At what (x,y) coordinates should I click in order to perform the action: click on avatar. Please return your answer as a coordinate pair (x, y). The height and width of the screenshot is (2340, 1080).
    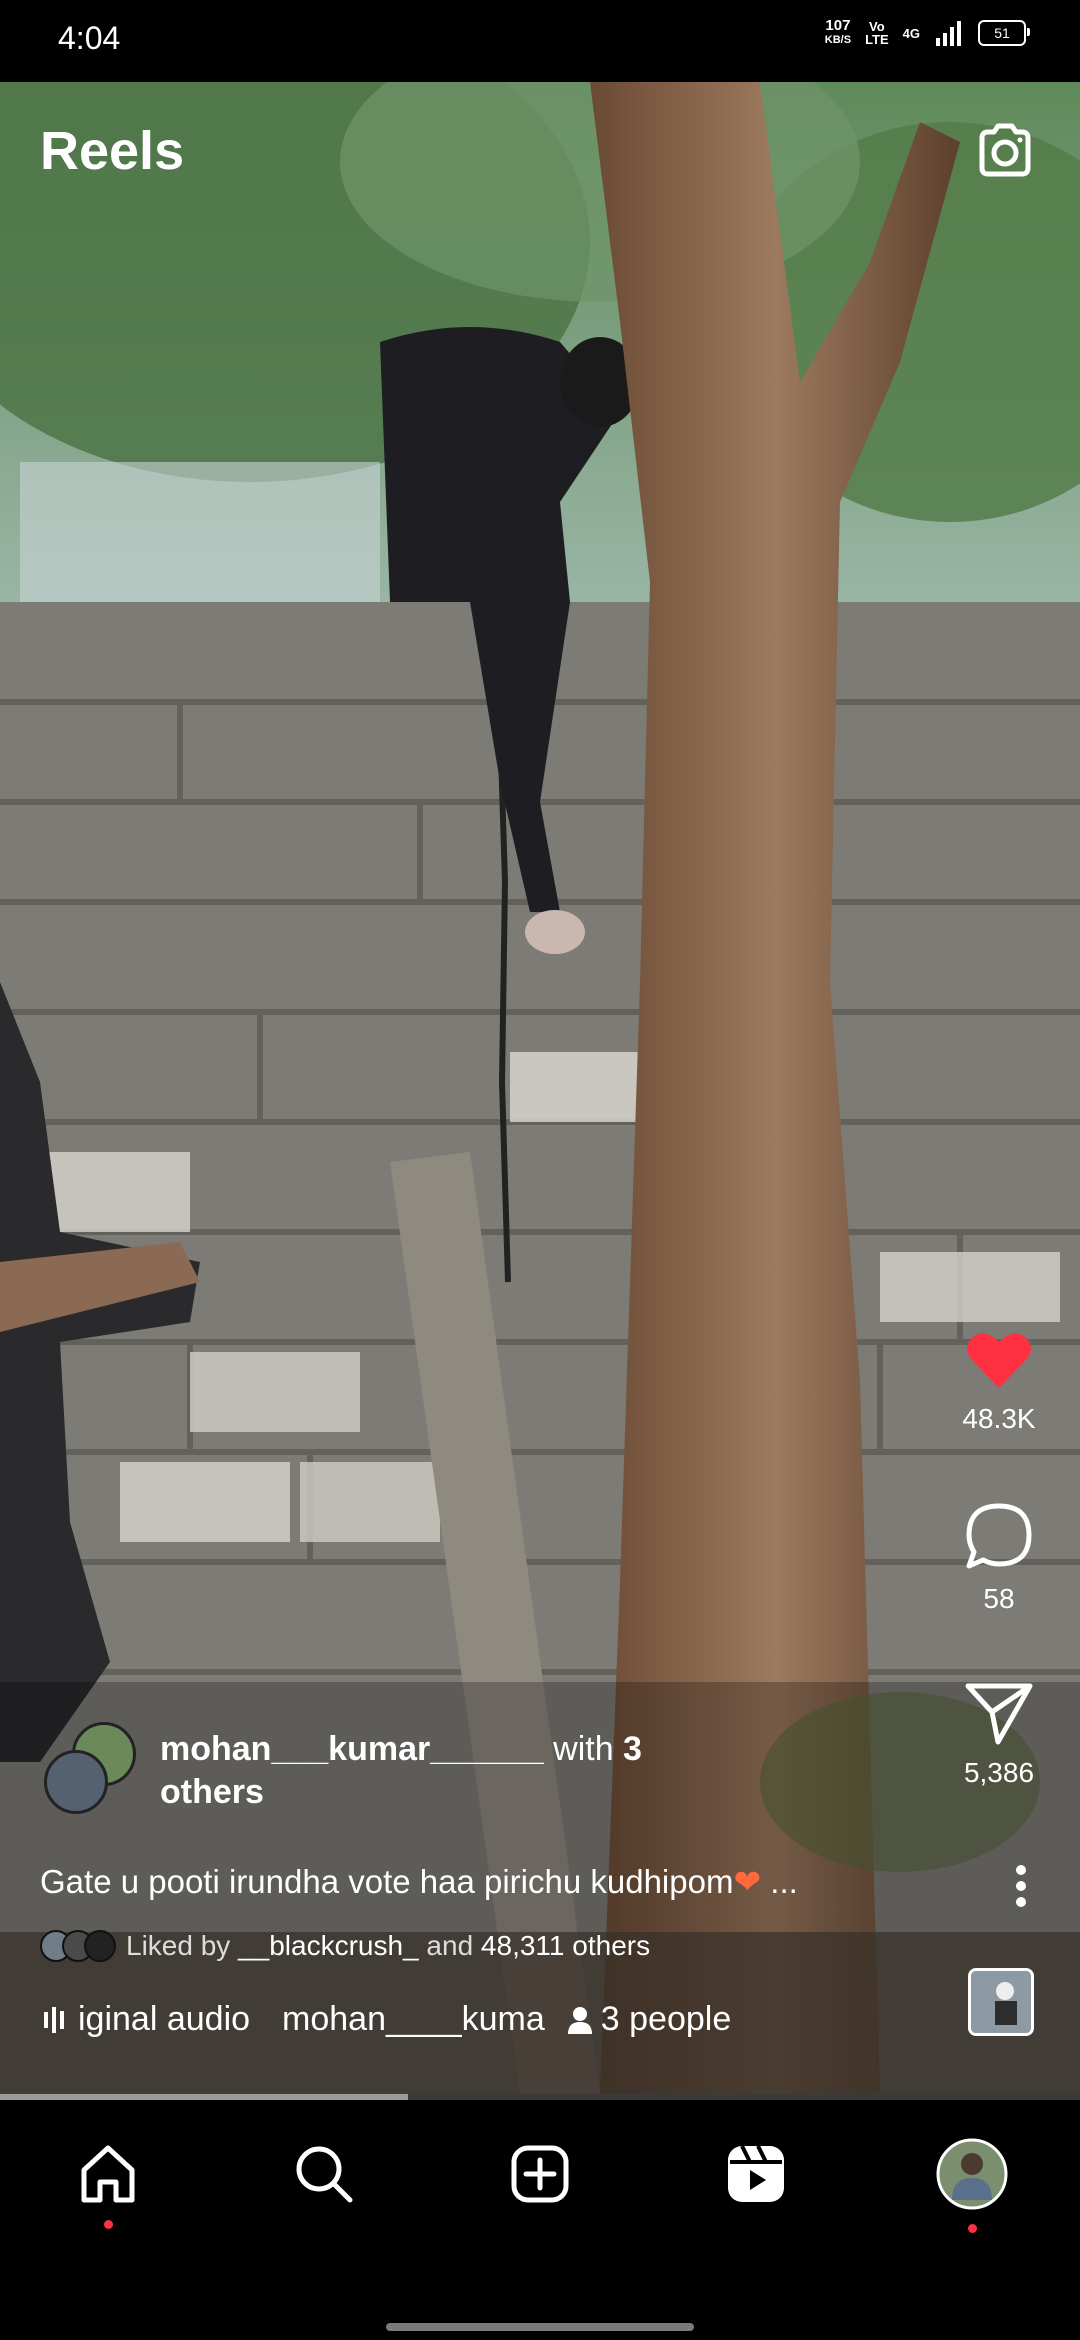
    Looking at the image, I should click on (76, 1782).